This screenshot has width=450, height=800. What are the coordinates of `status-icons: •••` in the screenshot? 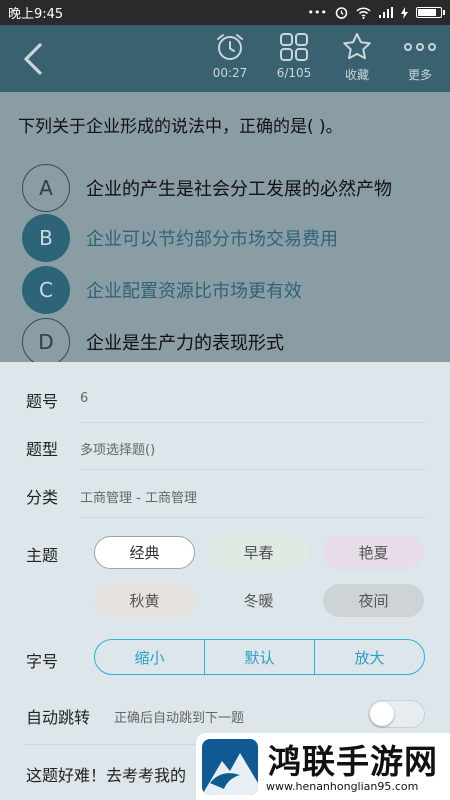 It's located at (376, 12).